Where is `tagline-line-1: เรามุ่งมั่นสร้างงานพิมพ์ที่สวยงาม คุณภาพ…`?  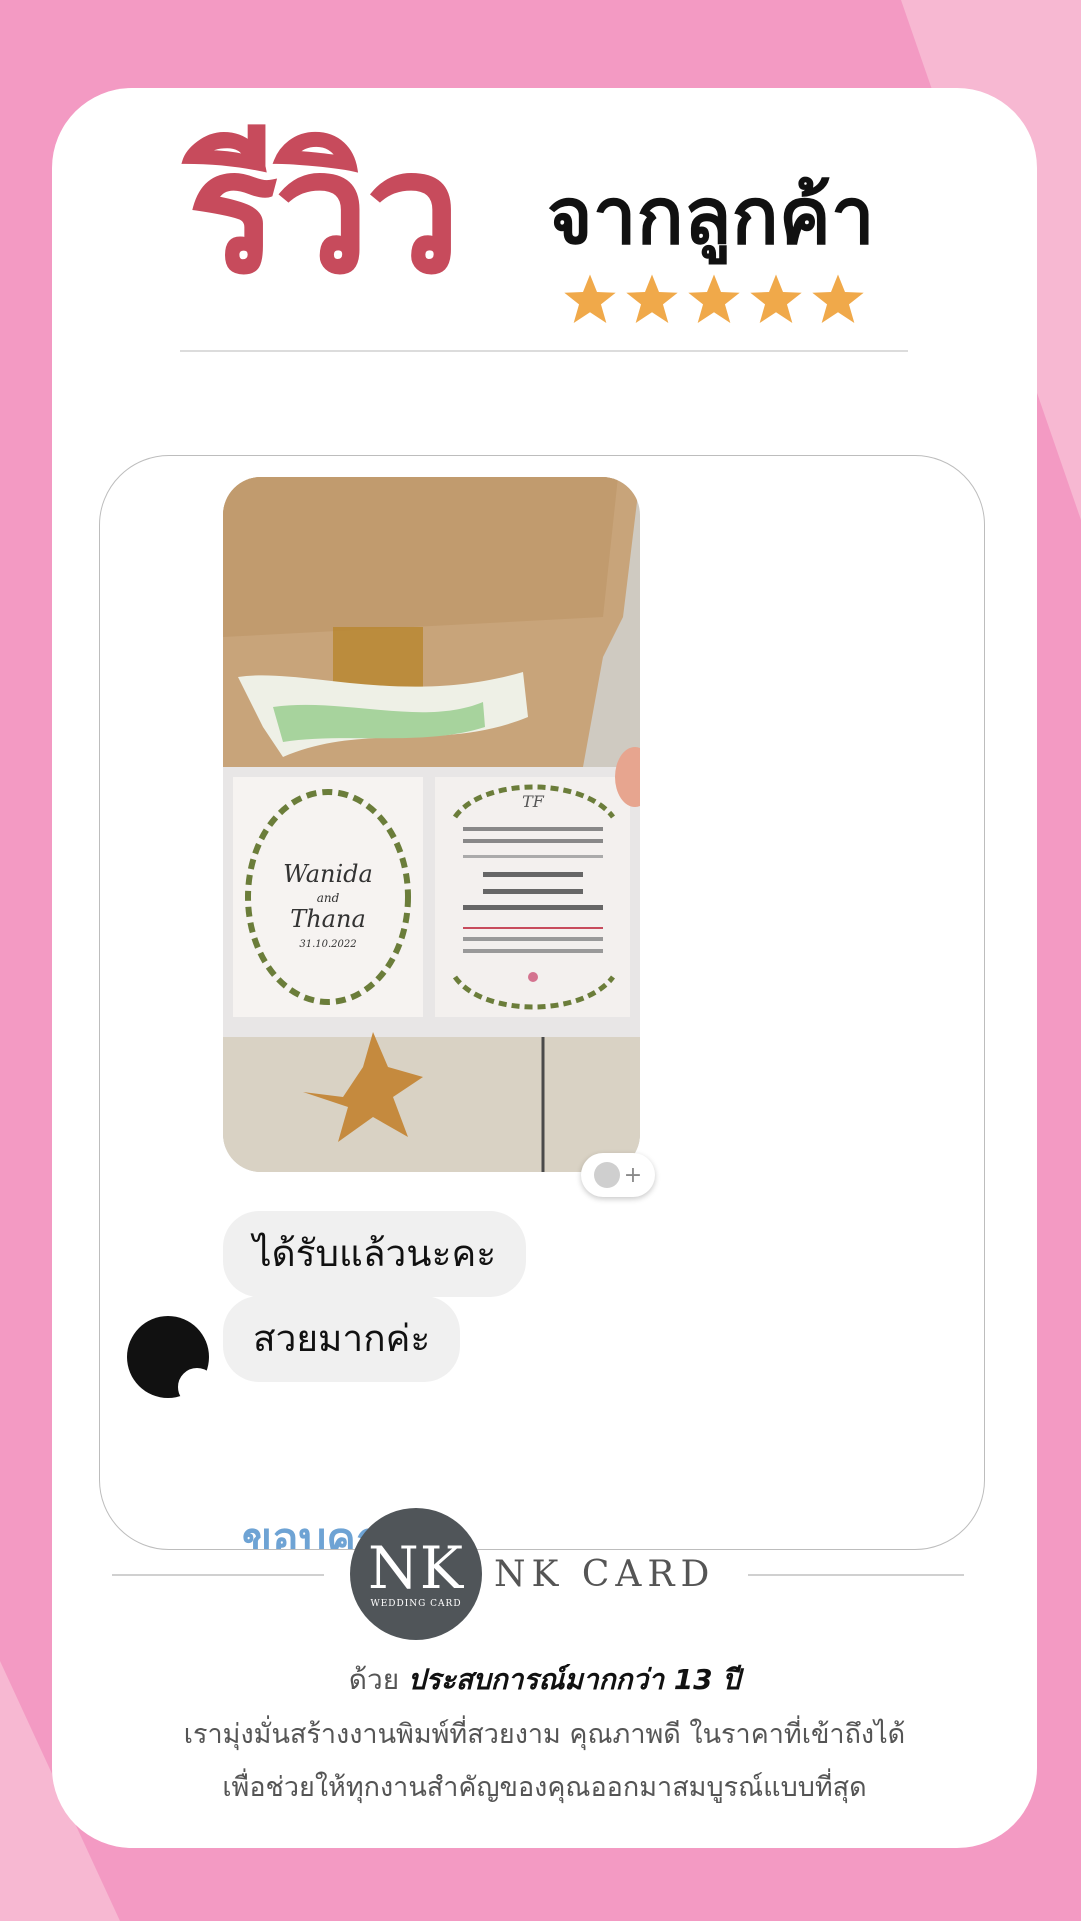 tagline-line-1: เรามุ่งมั่นสร้างงานพิมพ์ที่สวยงาม คุณภาพ… is located at coordinates (544, 1734).